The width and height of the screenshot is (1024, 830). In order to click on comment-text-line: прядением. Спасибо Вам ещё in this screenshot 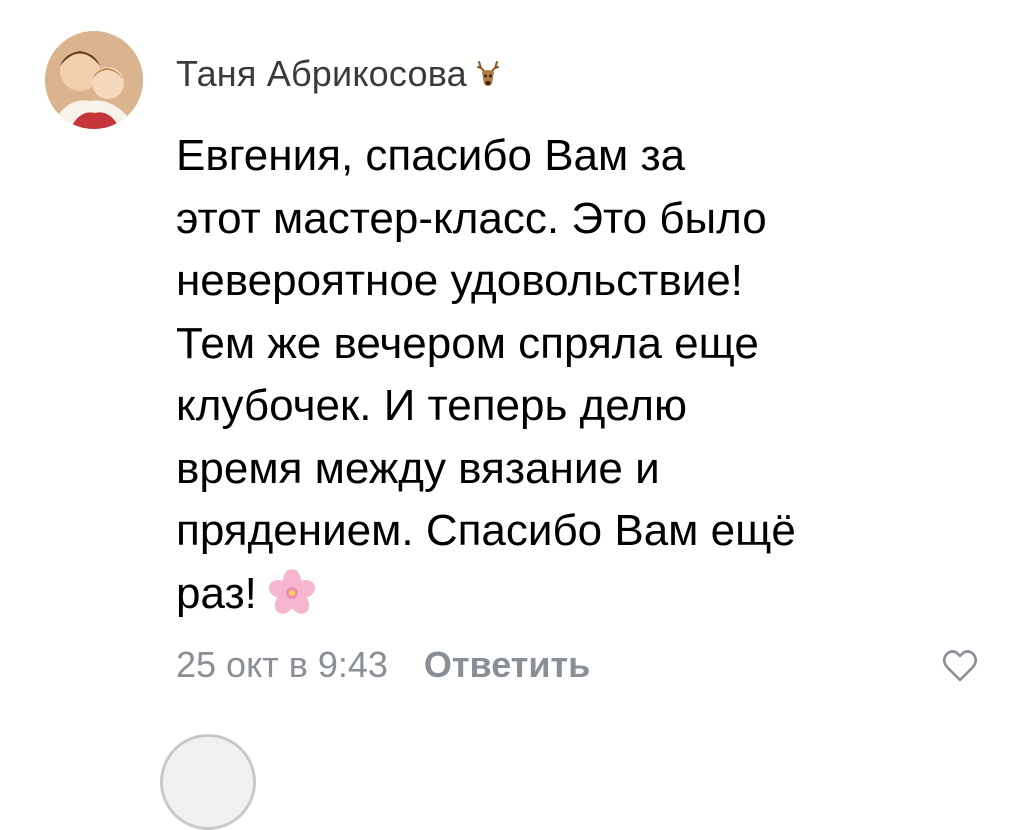, I will do `click(486, 530)`.